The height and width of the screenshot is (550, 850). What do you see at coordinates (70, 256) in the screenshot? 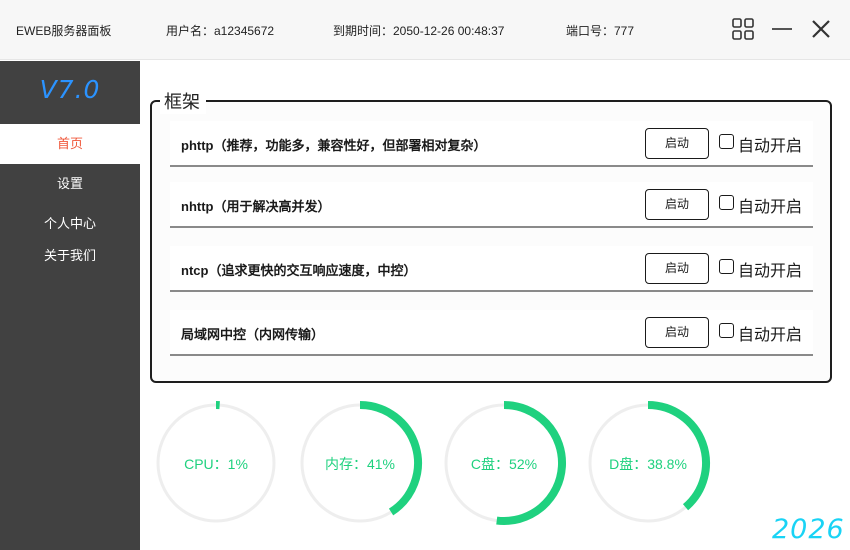
I see `sidebar-item-about-us: 关于我们` at bounding box center [70, 256].